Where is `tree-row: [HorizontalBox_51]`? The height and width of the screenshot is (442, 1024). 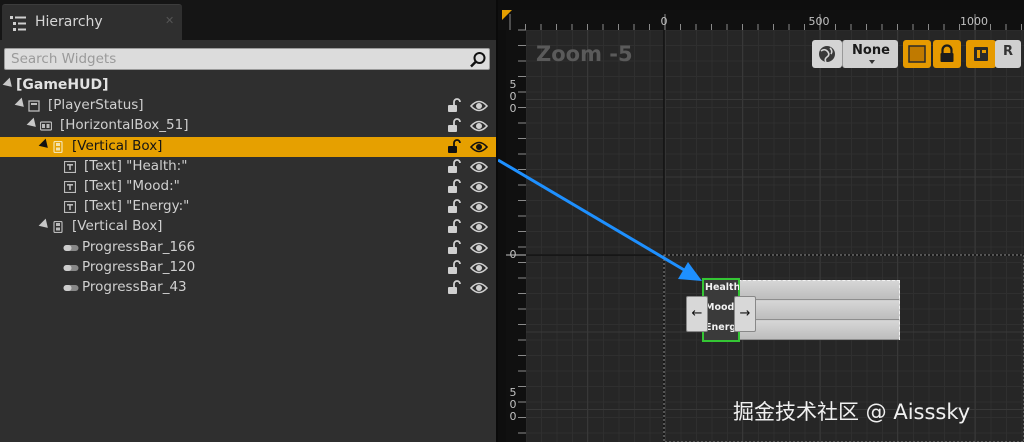
tree-row: [HorizontalBox_51] is located at coordinates (248, 126).